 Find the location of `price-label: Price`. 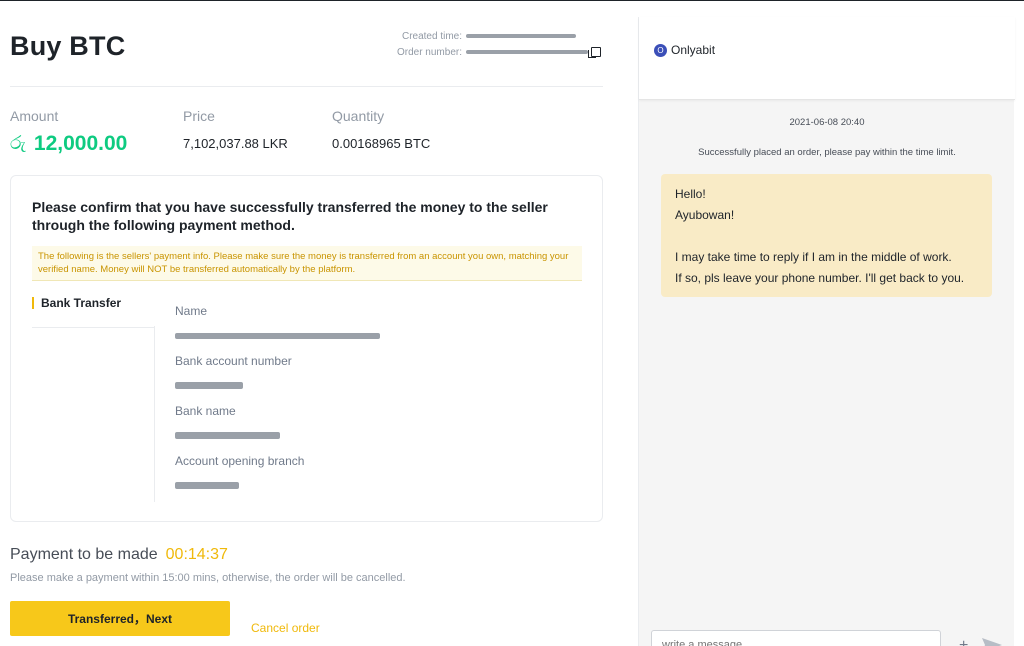

price-label: Price is located at coordinates (199, 116).